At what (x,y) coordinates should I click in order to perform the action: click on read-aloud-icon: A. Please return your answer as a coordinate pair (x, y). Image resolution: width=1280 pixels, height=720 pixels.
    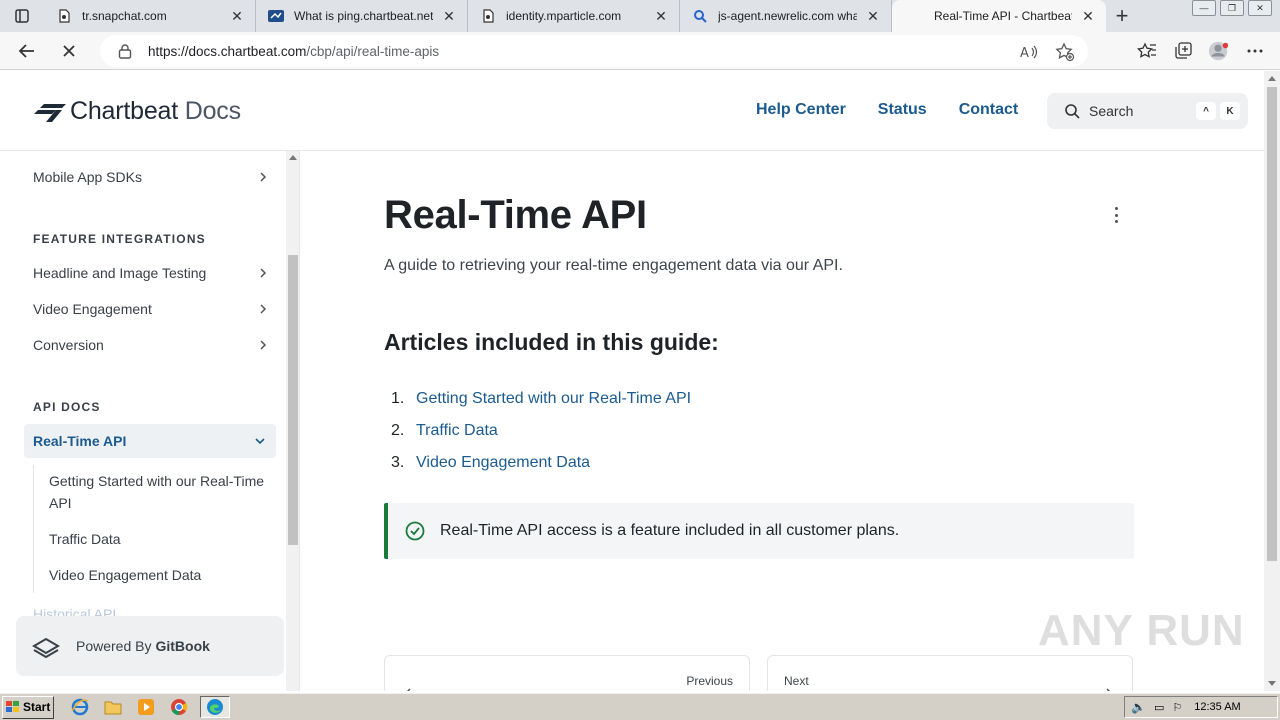
    Looking at the image, I should click on (1029, 52).